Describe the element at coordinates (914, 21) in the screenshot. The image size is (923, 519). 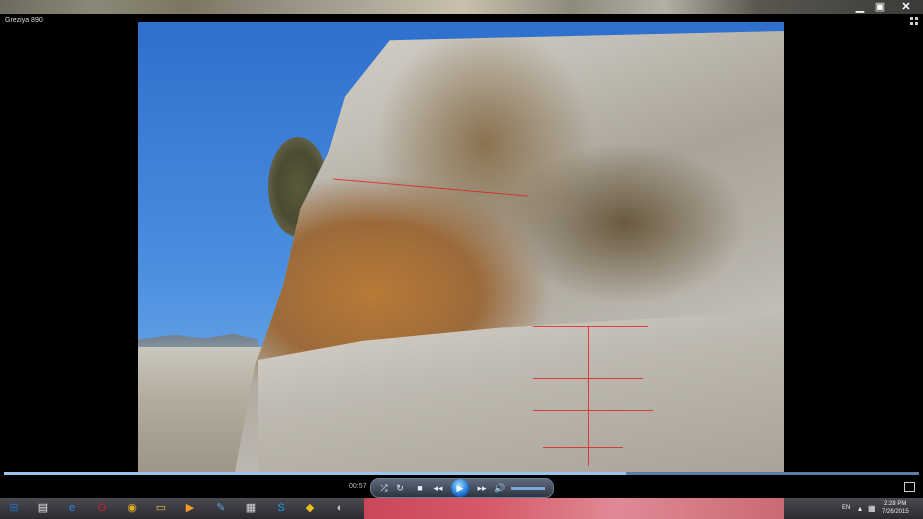
I see `layout-grid-icon` at that location.